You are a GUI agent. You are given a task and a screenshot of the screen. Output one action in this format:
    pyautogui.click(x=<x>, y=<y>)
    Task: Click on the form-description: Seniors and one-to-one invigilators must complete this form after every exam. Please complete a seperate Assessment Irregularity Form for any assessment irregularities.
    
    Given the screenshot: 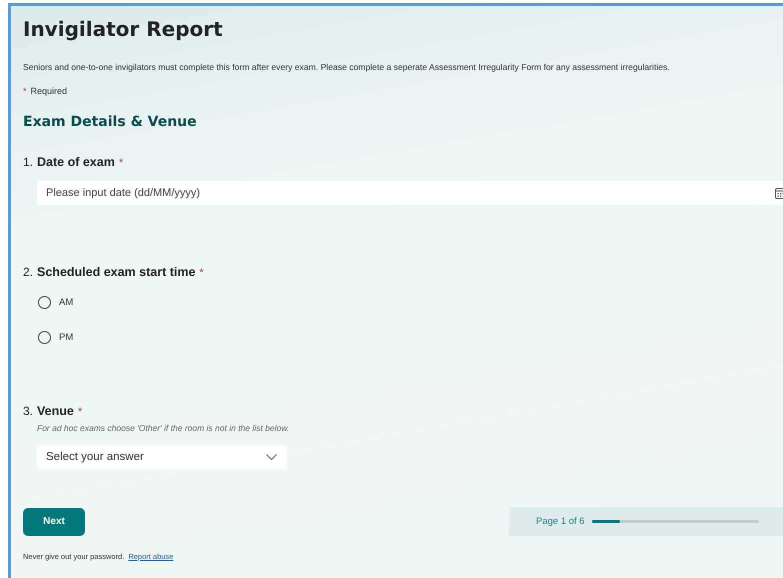 What is the action you would take?
    pyautogui.click(x=347, y=67)
    